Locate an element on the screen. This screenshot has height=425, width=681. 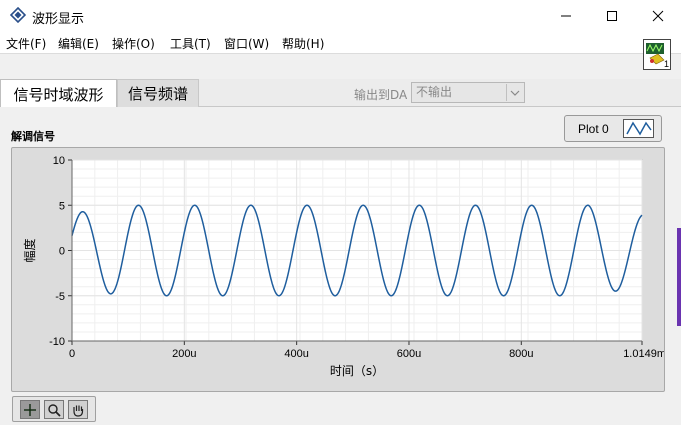
close-icon is located at coordinates (658, 15).